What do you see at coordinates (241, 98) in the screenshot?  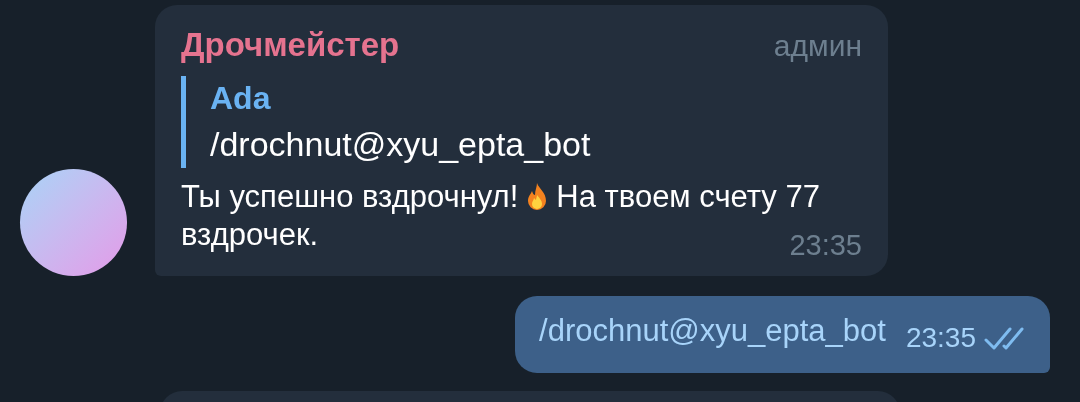 I see `reply-author: Ada` at bounding box center [241, 98].